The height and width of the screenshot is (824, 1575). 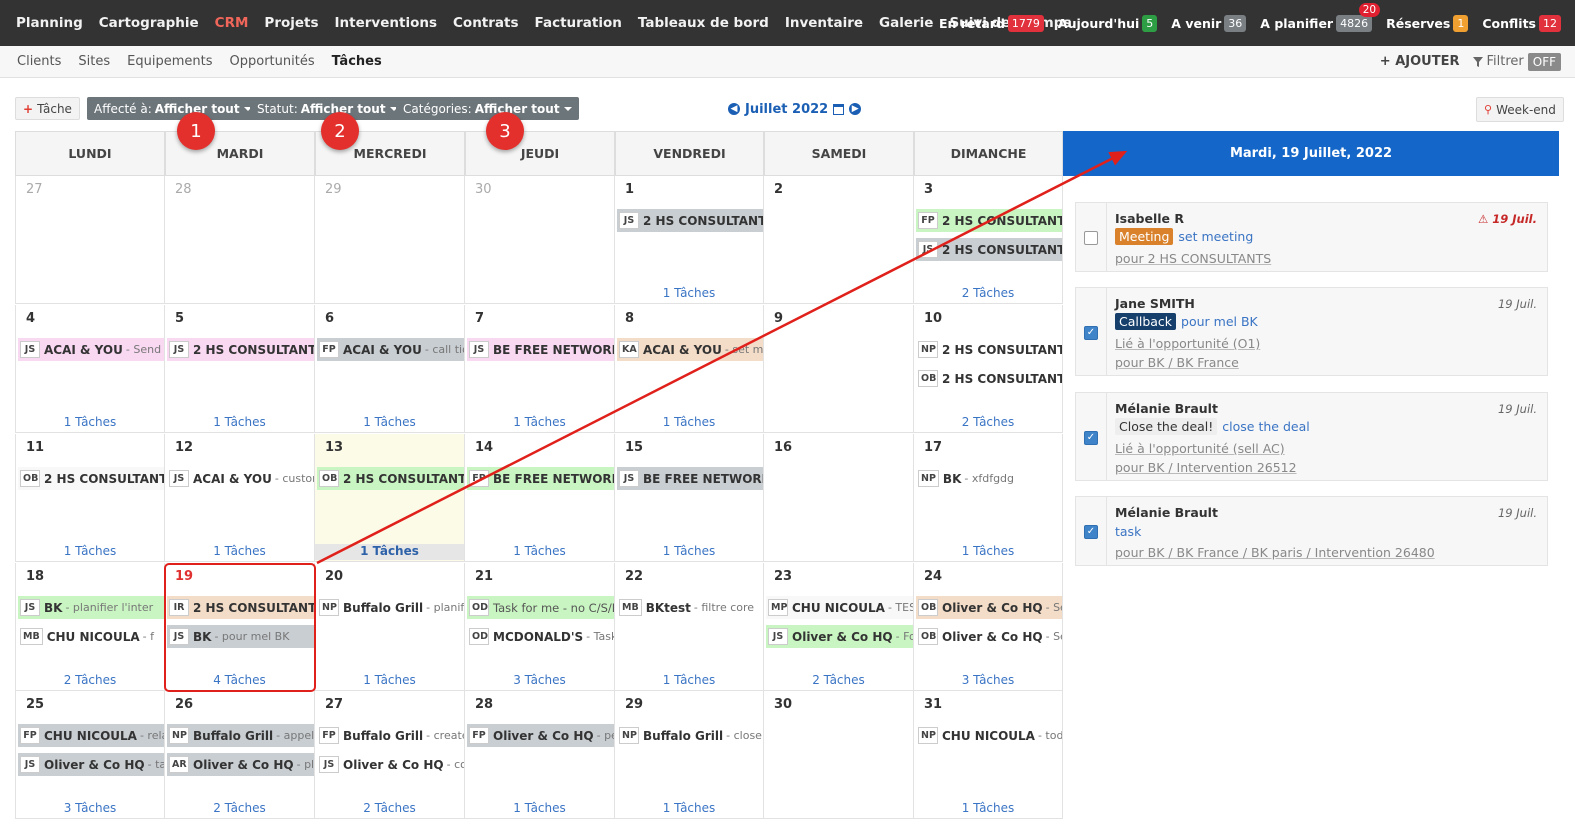 What do you see at coordinates (91, 607) in the screenshot?
I see `calendar-task: JS BK - planifier l'inter` at bounding box center [91, 607].